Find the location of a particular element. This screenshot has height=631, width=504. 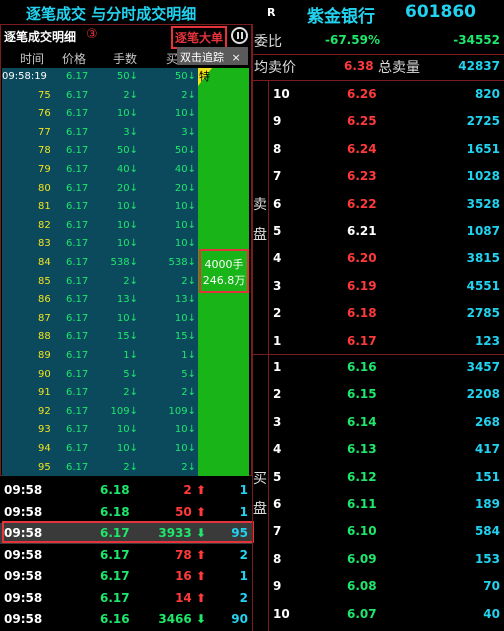

minute-trade-row: 09:58 6.16 3466 ⬇ 90 is located at coordinates (126, 619).